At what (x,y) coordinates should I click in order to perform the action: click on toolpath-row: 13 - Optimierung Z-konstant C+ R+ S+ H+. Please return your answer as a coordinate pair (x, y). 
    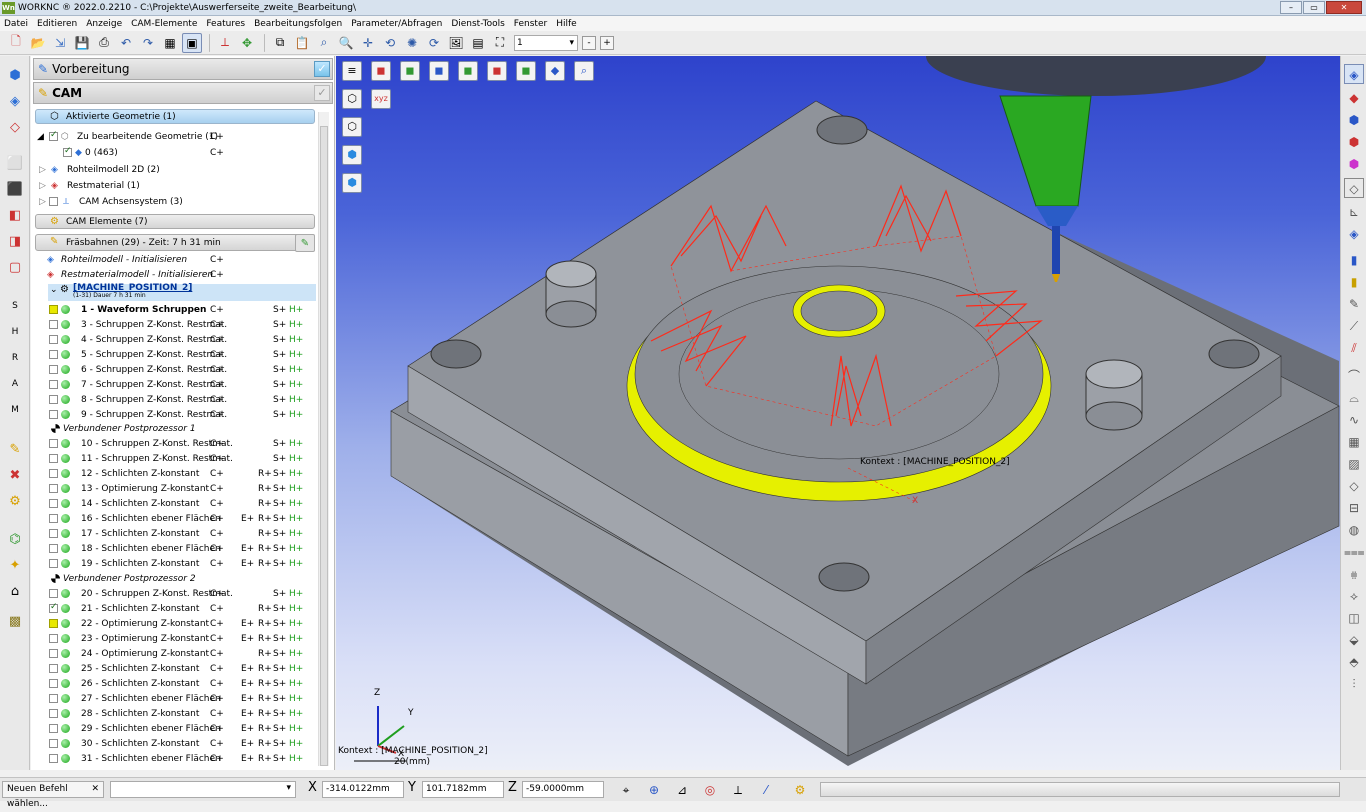
    Looking at the image, I should click on (175, 488).